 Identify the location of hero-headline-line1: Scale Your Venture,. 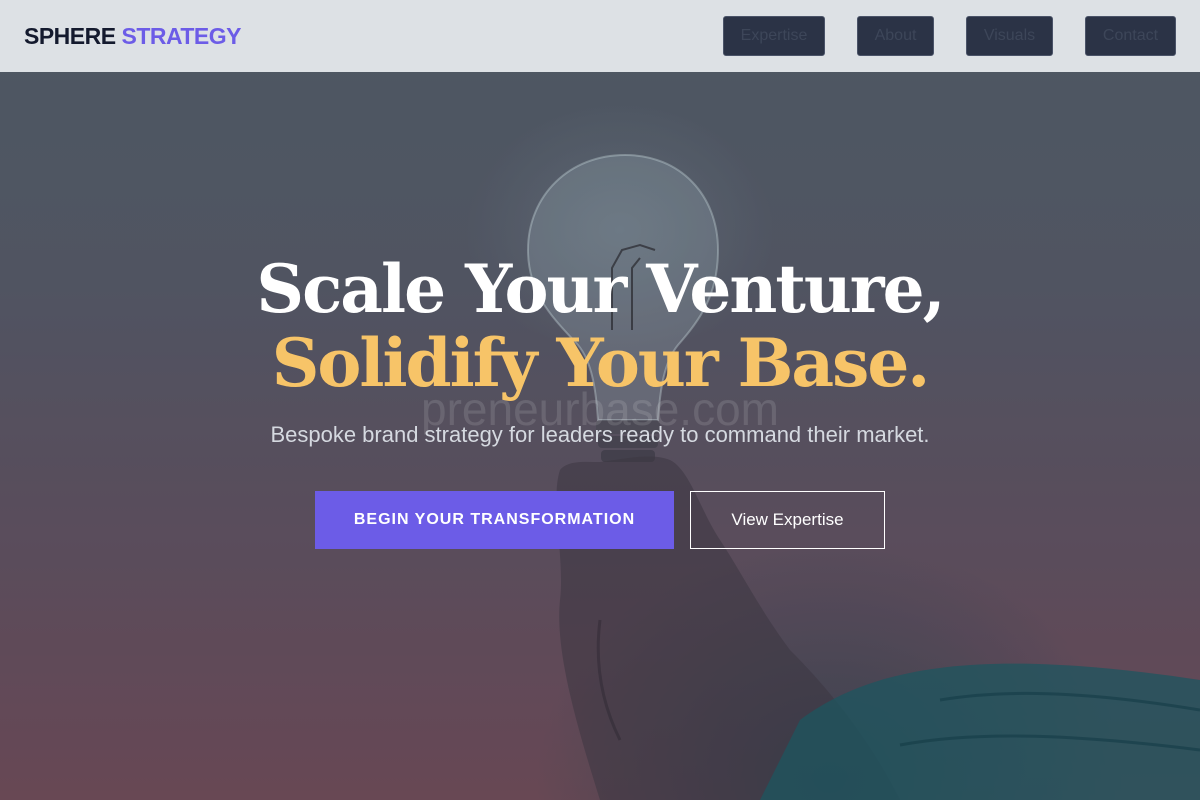
(600, 289).